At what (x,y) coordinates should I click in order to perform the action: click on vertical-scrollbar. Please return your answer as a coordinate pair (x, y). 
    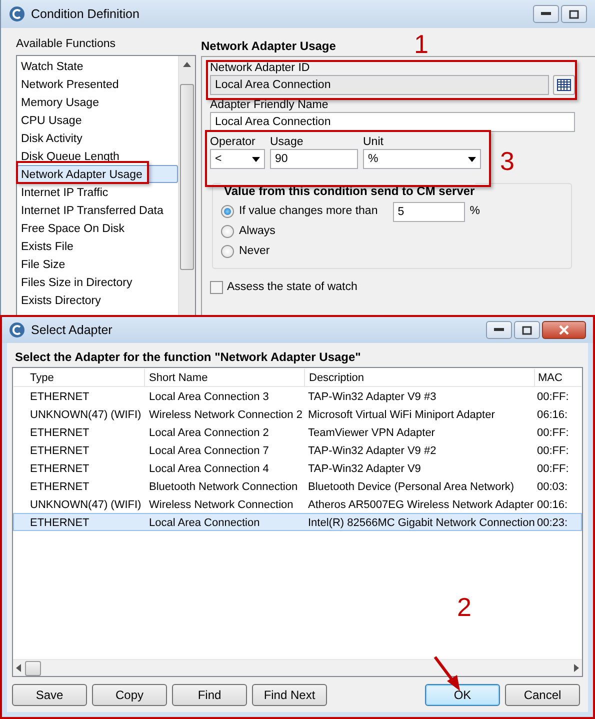
    Looking at the image, I should click on (186, 186).